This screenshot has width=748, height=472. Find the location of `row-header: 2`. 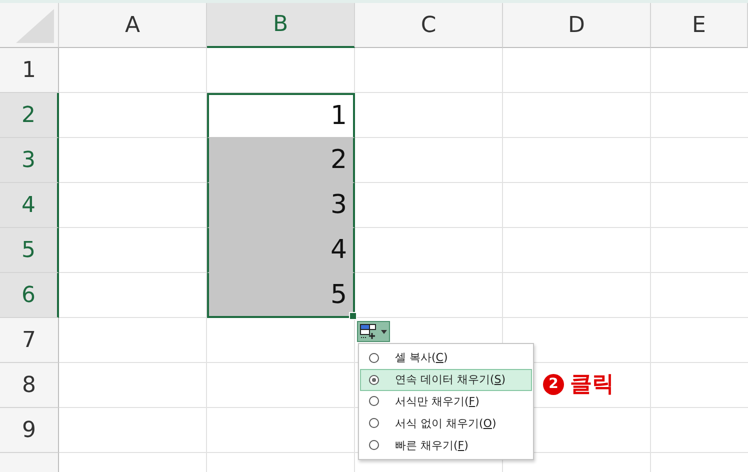

row-header: 2 is located at coordinates (29, 115).